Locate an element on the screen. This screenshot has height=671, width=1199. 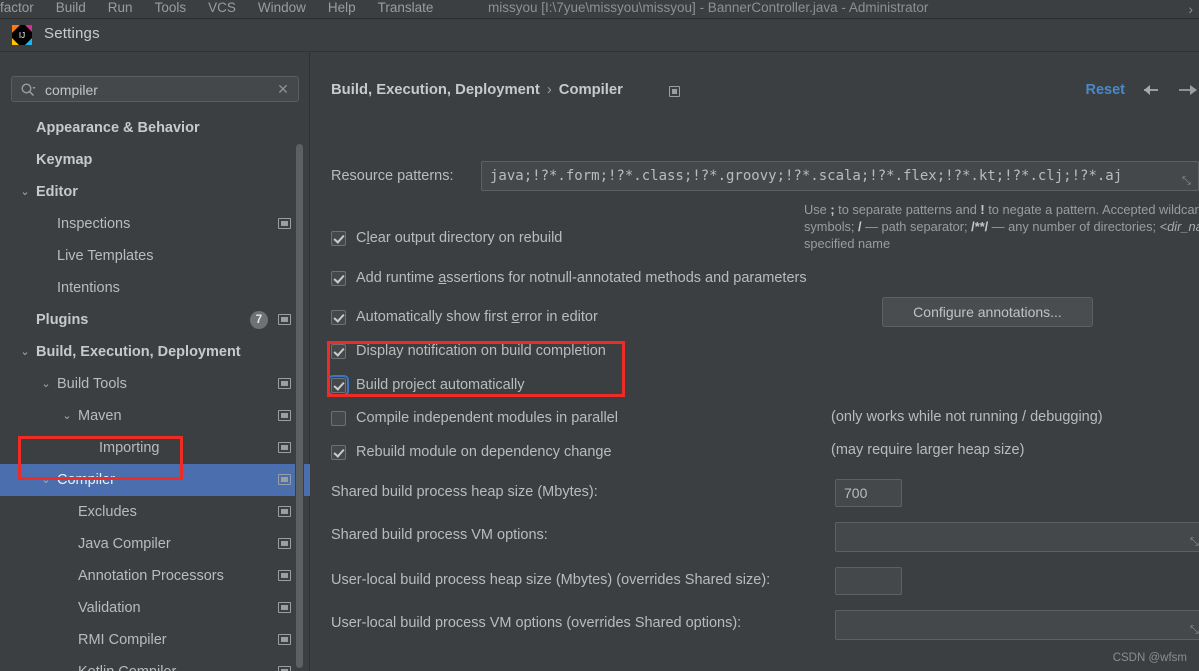
checkbox-display-notification-on-build-completion: Display notification on build completion is located at coordinates (468, 351).